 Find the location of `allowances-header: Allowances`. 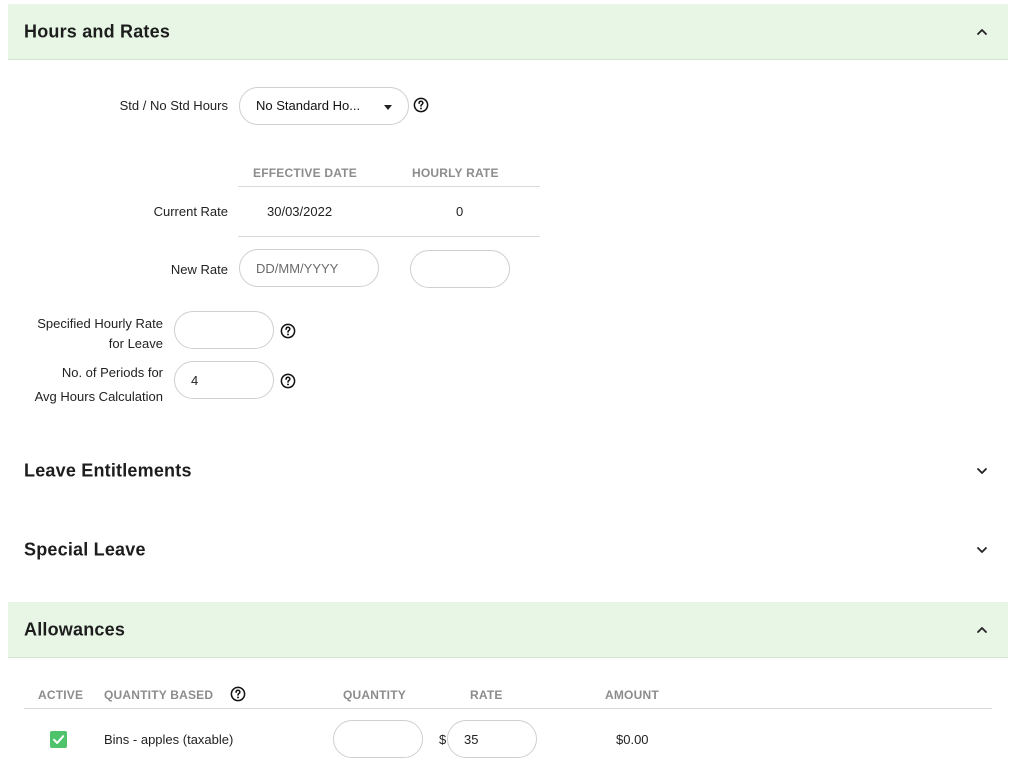

allowances-header: Allowances is located at coordinates (508, 630).